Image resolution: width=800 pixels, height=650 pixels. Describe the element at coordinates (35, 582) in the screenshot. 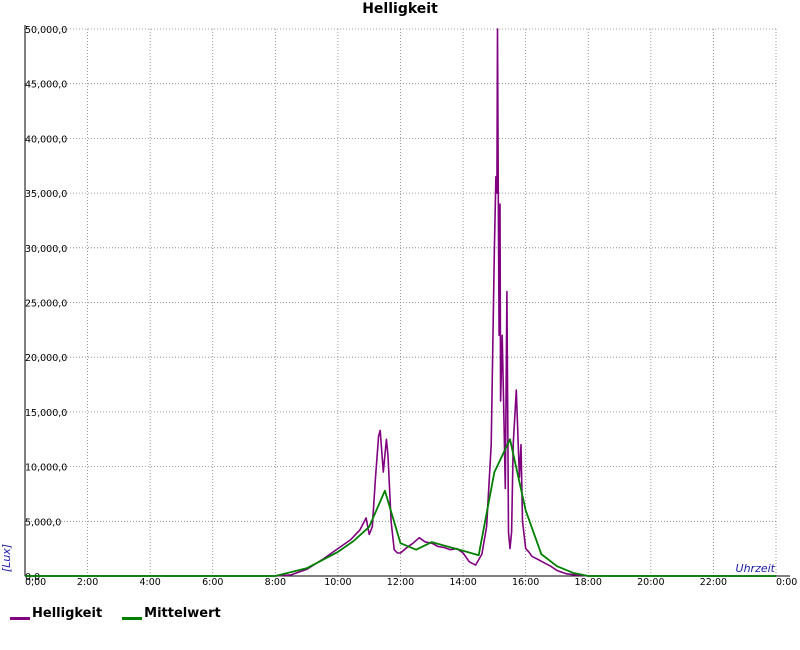

I see `x-tick-label: 0,00` at that location.